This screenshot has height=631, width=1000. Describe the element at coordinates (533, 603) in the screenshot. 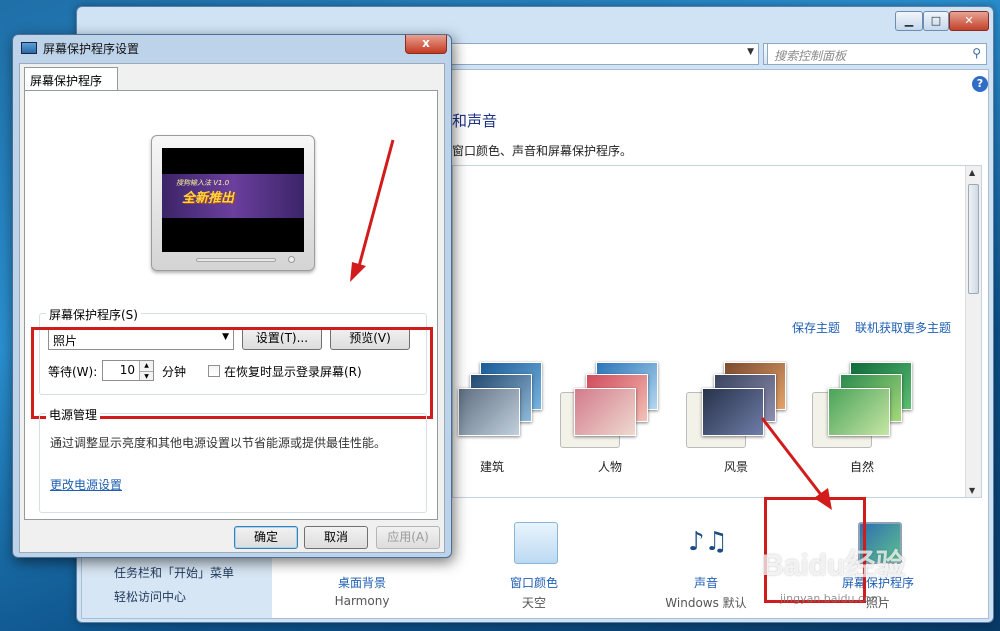

I see `item-value: 天空` at that location.